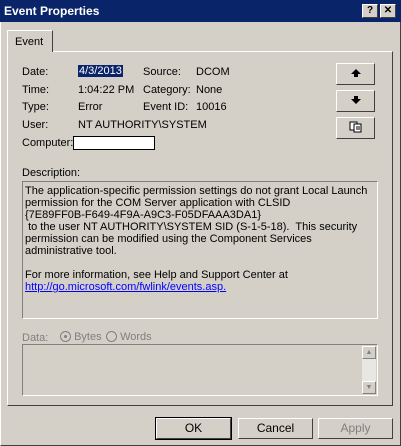 Image resolution: width=401 pixels, height=446 pixels. I want to click on help-button: ?, so click(370, 11).